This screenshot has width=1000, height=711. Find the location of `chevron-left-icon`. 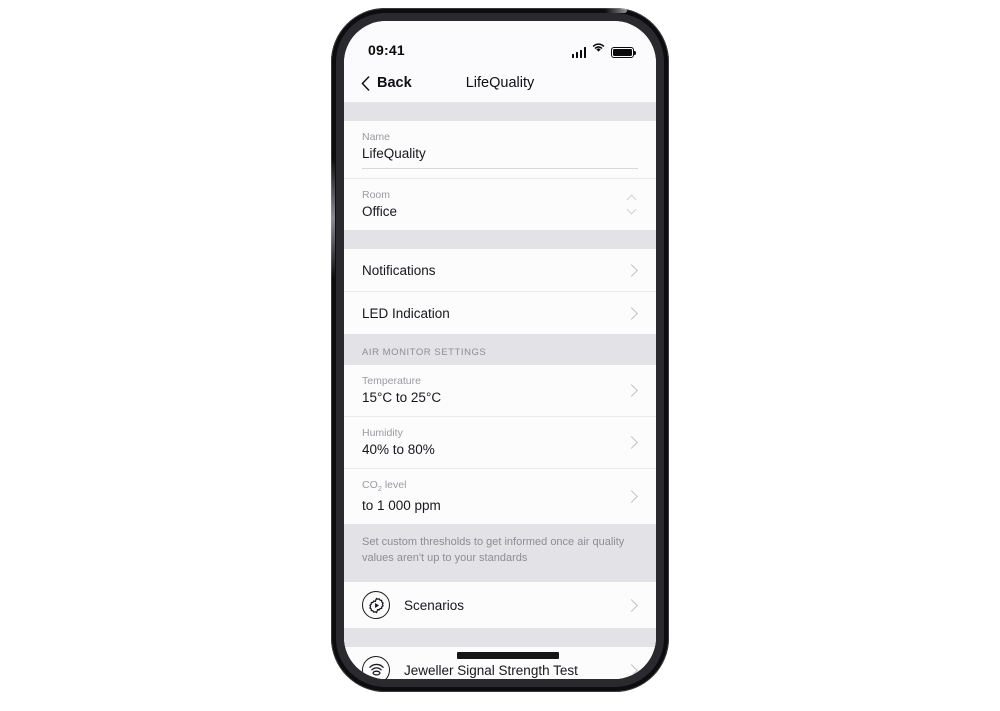

chevron-left-icon is located at coordinates (365, 83).